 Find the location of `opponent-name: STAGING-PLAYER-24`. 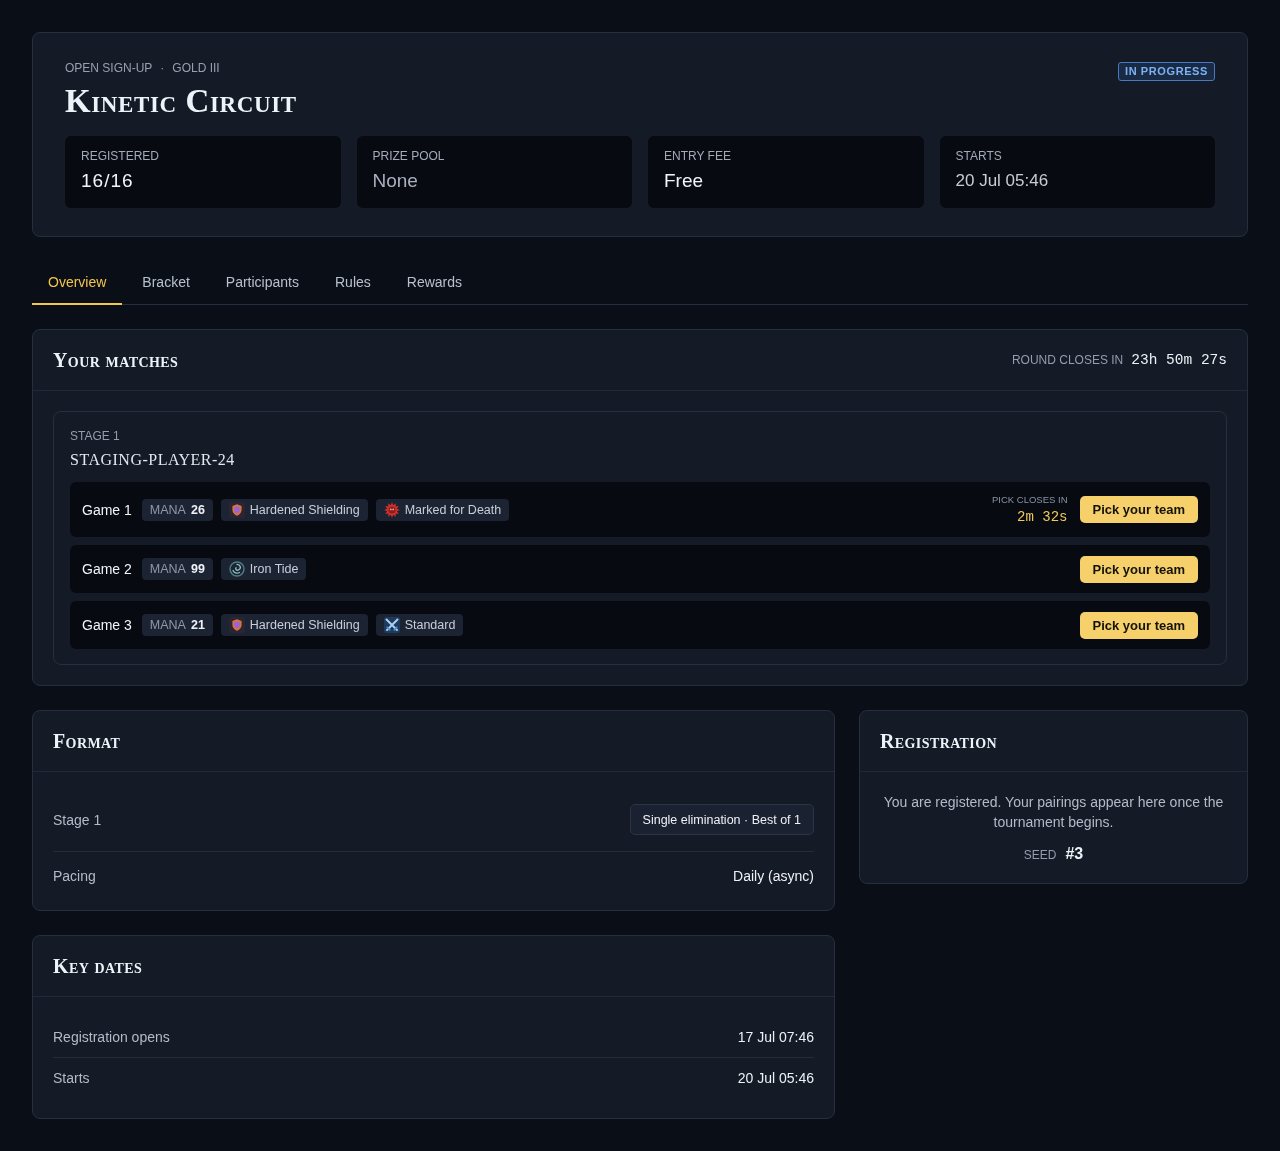

opponent-name: STAGING-PLAYER-24 is located at coordinates (153, 460).